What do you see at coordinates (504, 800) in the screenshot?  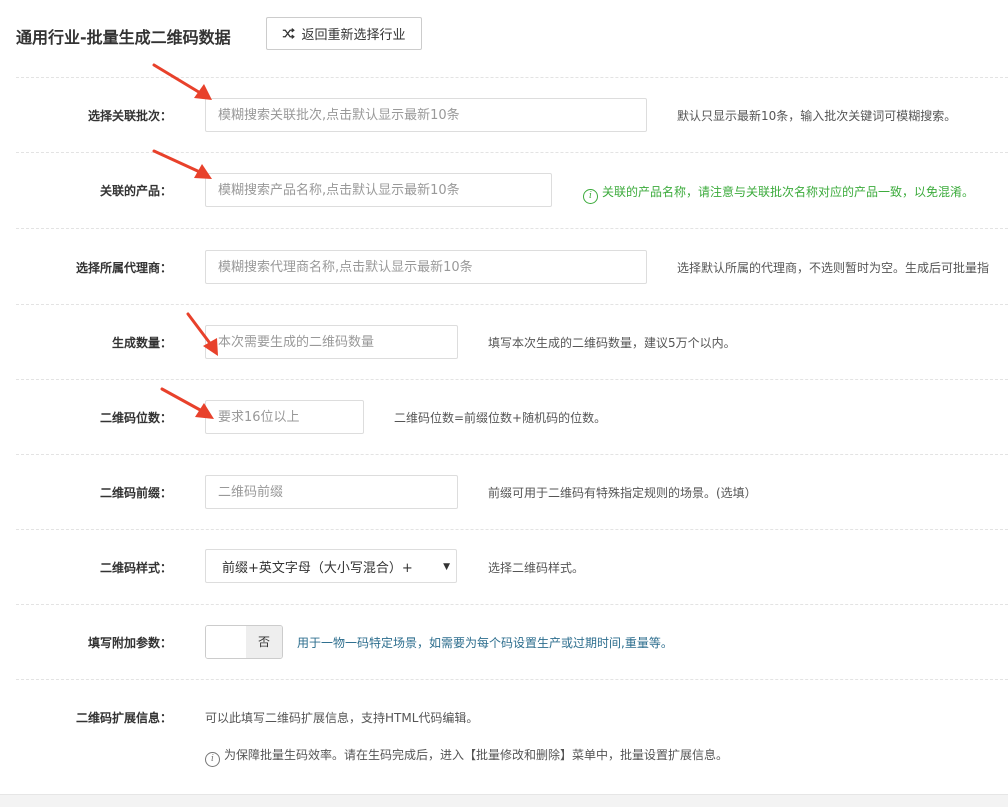 I see `bottom-bar` at bounding box center [504, 800].